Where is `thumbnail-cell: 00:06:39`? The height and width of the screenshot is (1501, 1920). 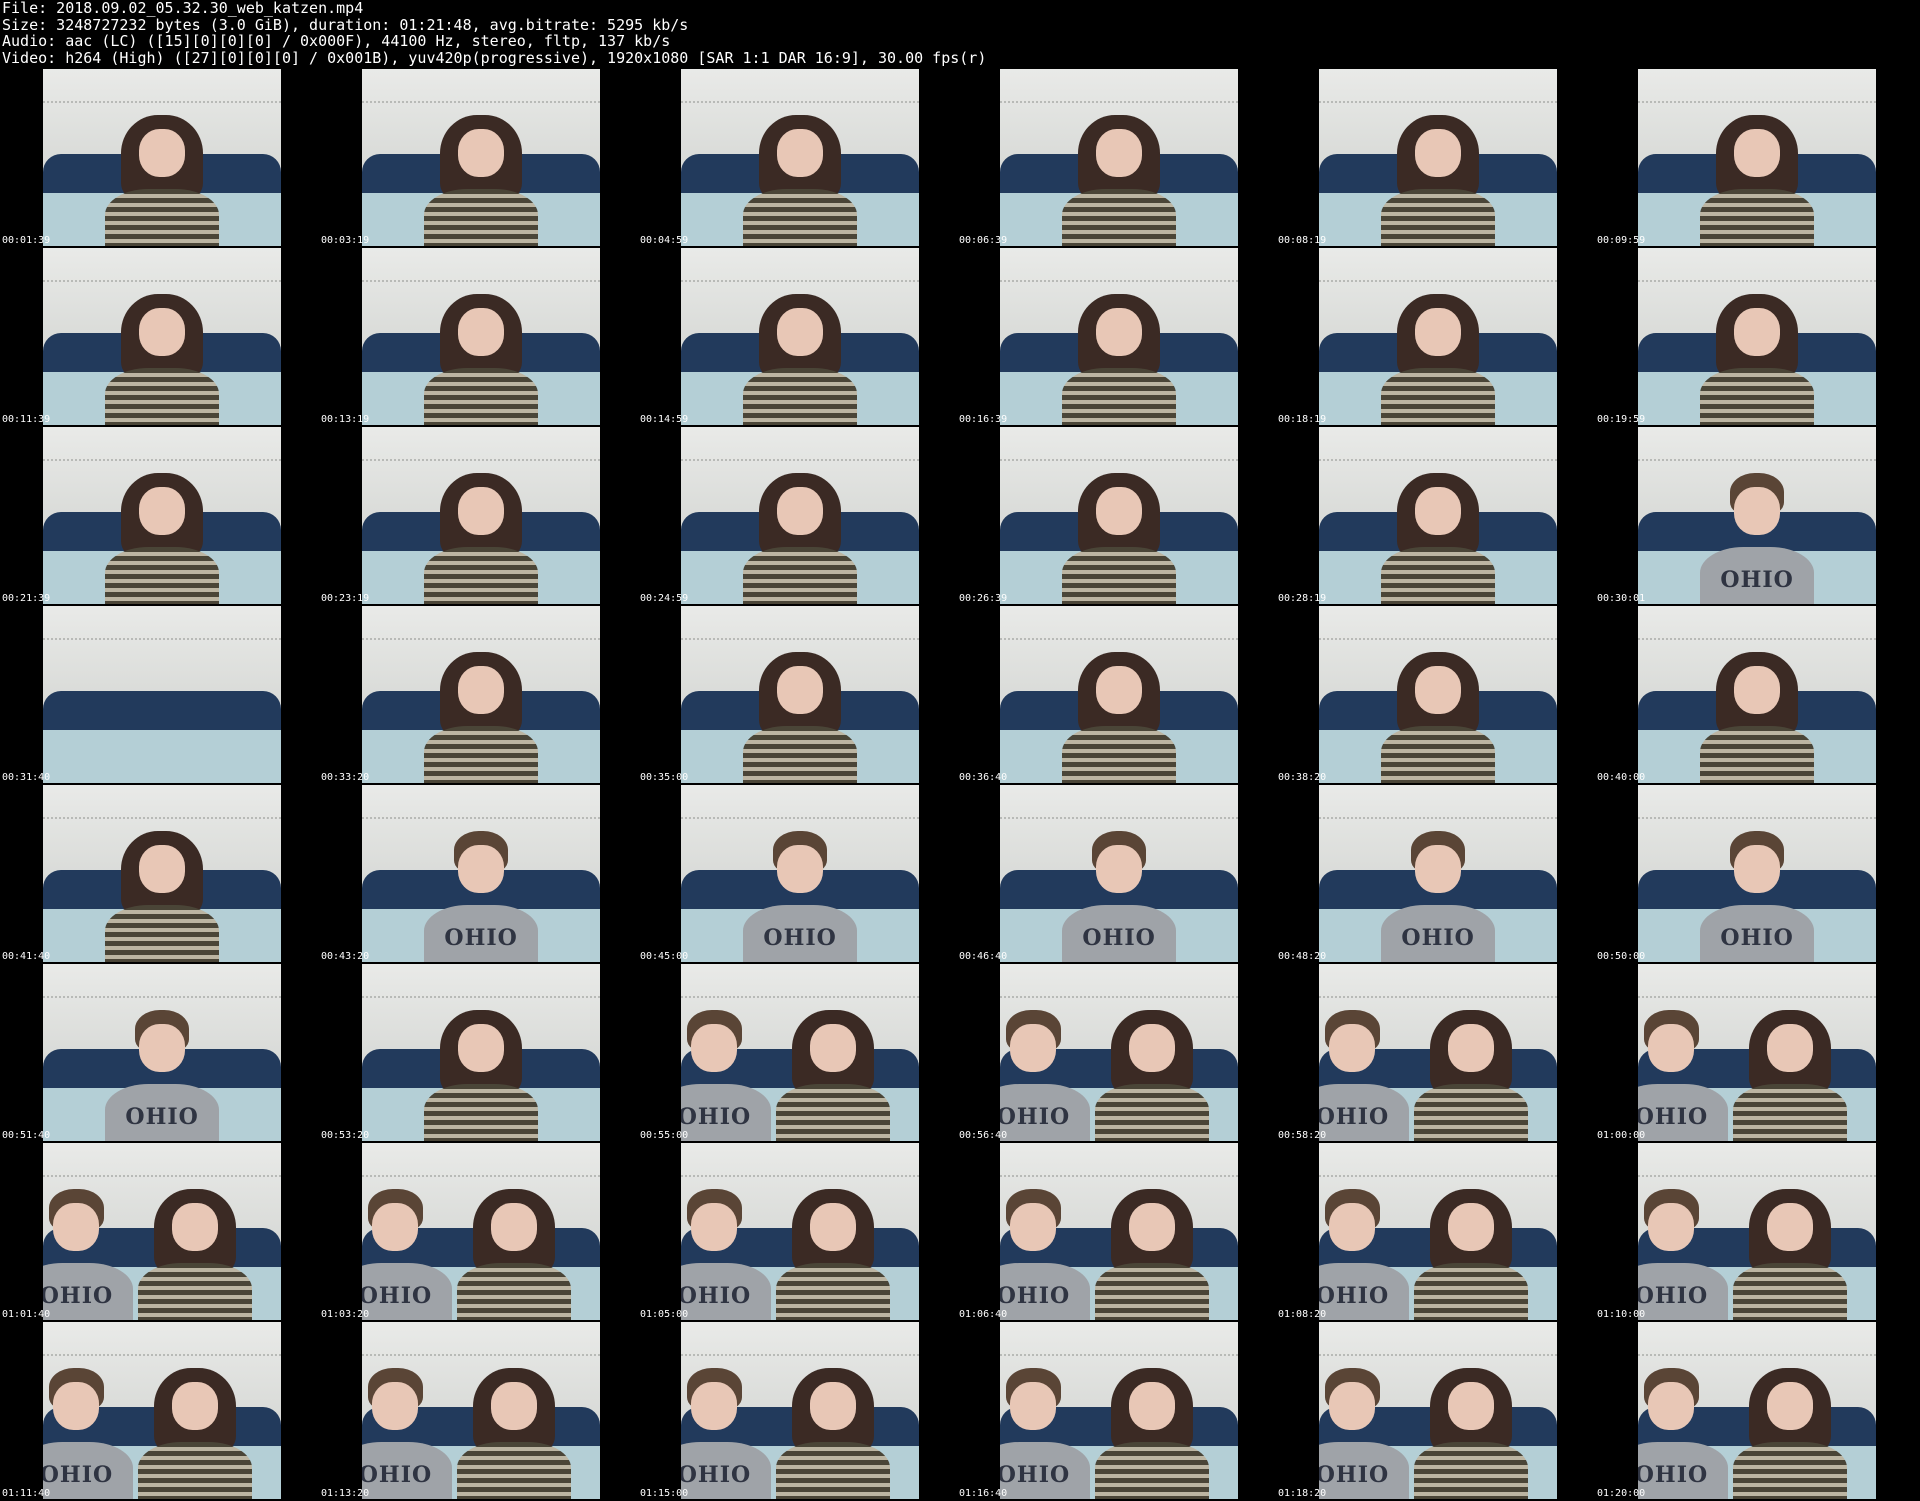 thumbnail-cell: 00:06:39 is located at coordinates (1116, 157).